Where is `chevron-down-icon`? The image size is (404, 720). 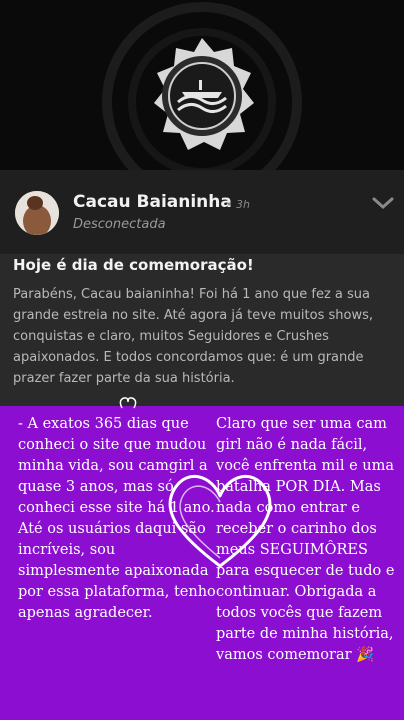 chevron-down-icon is located at coordinates (383, 203).